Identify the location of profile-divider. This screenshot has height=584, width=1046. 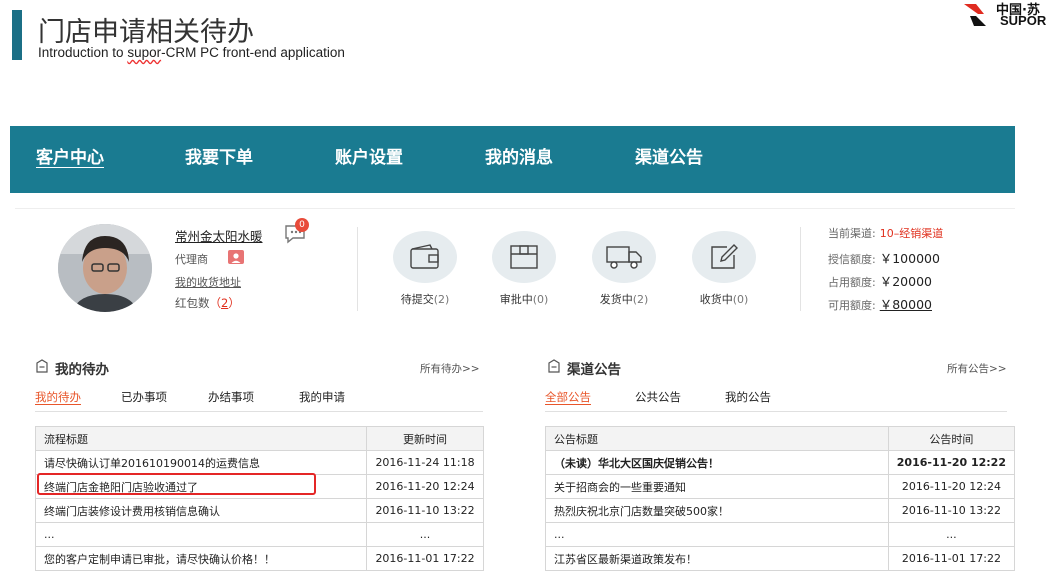
(357, 269).